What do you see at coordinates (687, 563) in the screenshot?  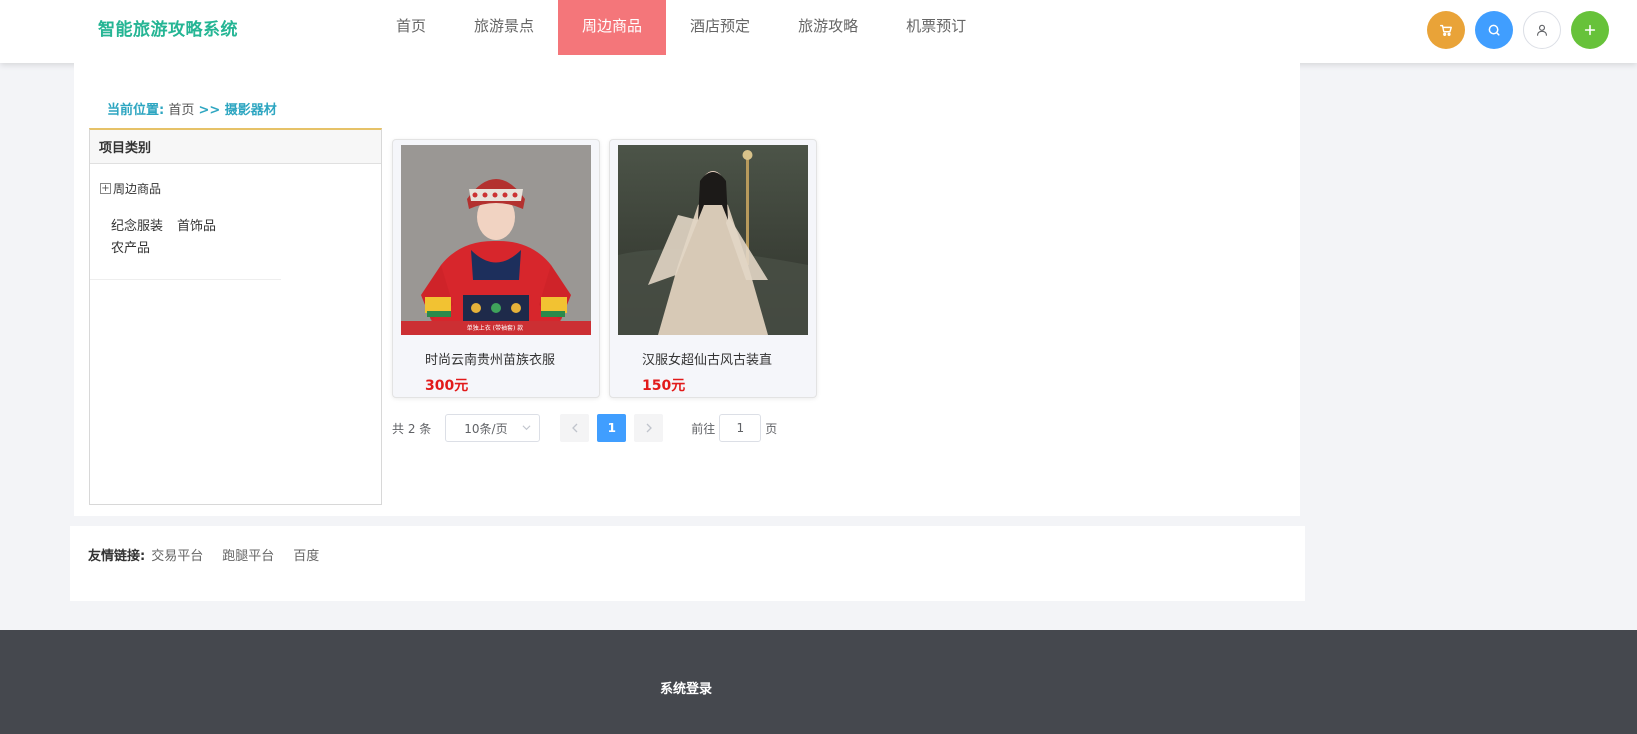 I see `friend-links-panel: 友情链接: 交易平台 跑腿平台 百度` at bounding box center [687, 563].